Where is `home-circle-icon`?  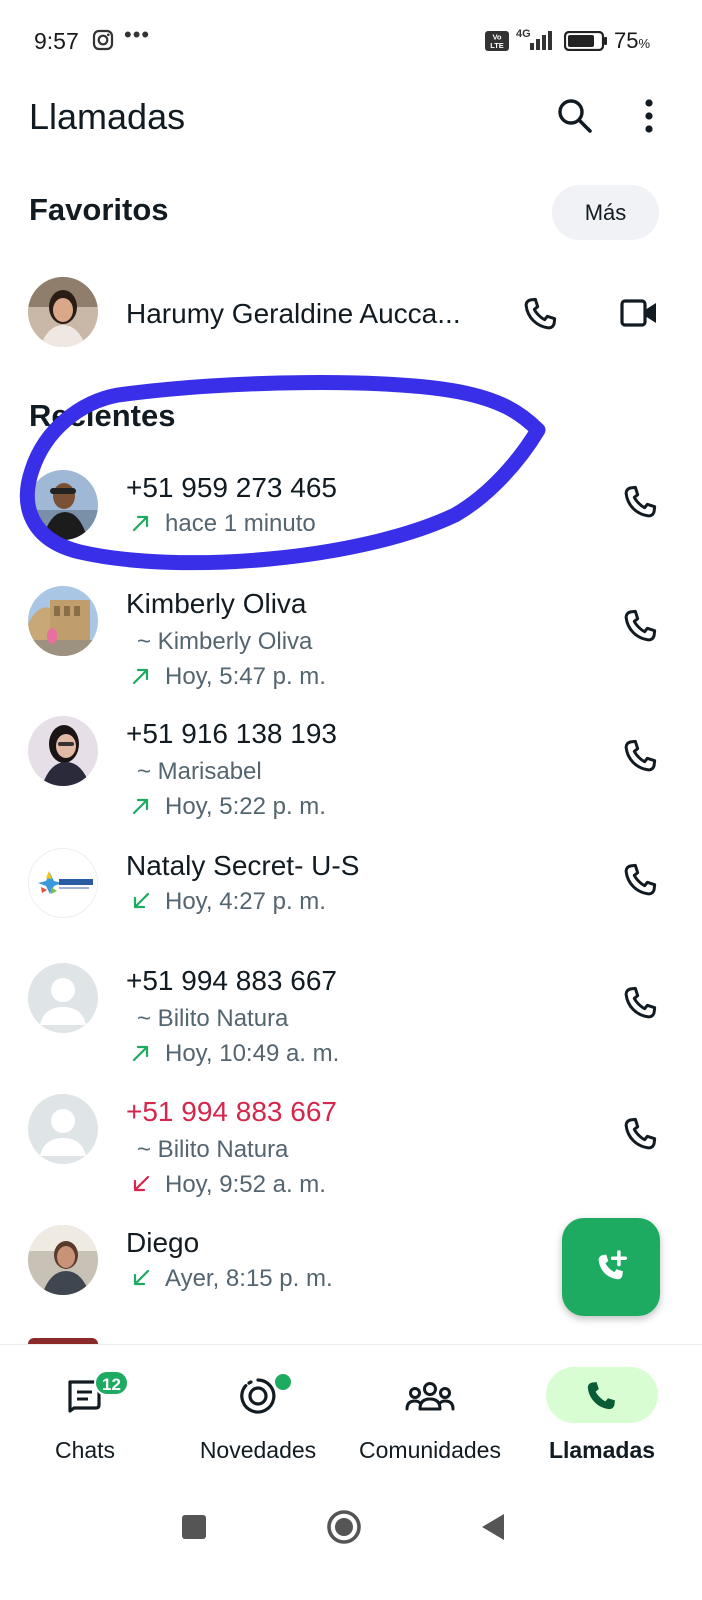 home-circle-icon is located at coordinates (344, 1527).